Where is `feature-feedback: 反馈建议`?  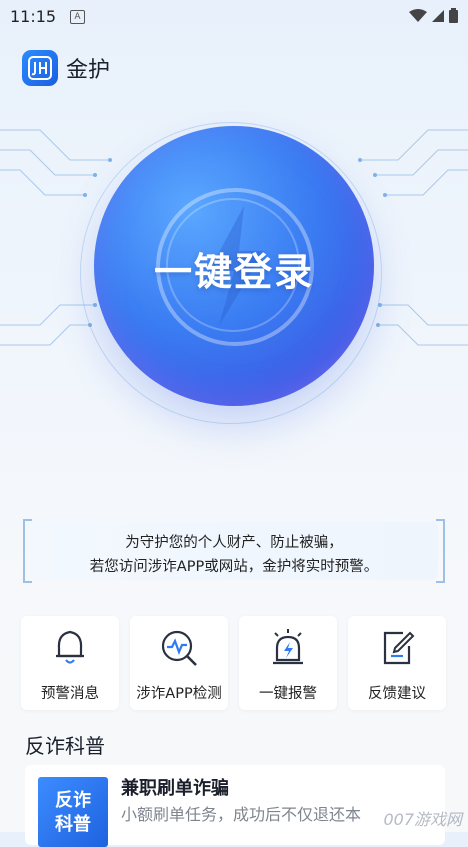
feature-feedback: 反馈建议 is located at coordinates (397, 663).